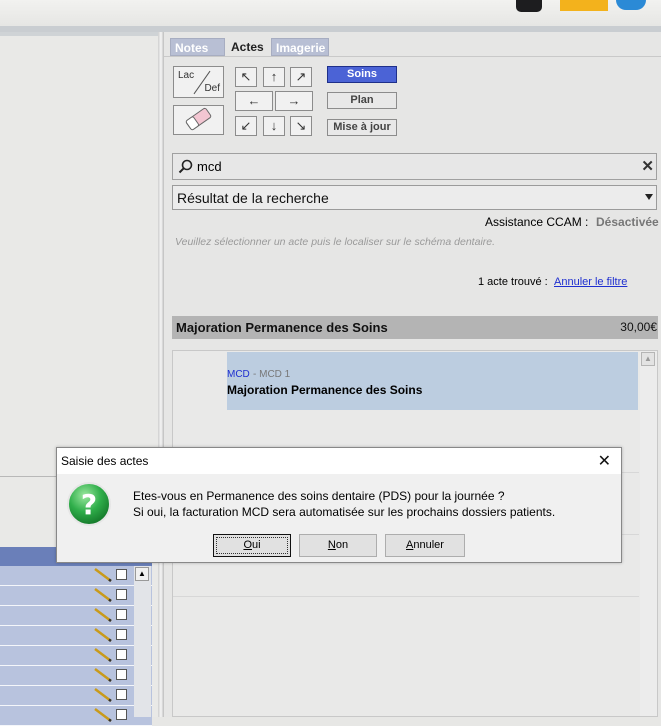 This screenshot has width=661, height=726. Describe the element at coordinates (256, 545) in the screenshot. I see `oui-label: ui` at that location.